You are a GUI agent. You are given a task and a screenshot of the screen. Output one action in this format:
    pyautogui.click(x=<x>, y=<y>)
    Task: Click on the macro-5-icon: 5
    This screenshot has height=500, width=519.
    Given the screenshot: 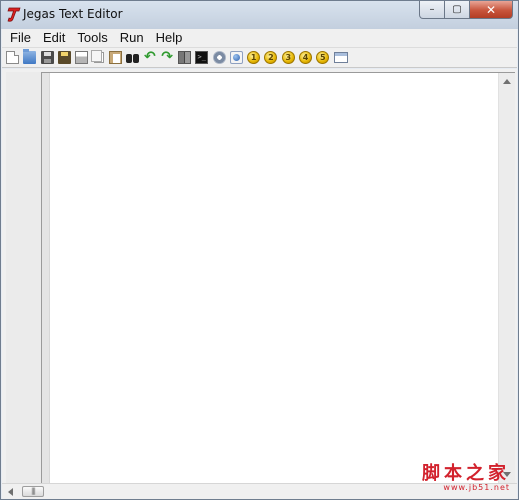 What is the action you would take?
    pyautogui.click(x=323, y=57)
    